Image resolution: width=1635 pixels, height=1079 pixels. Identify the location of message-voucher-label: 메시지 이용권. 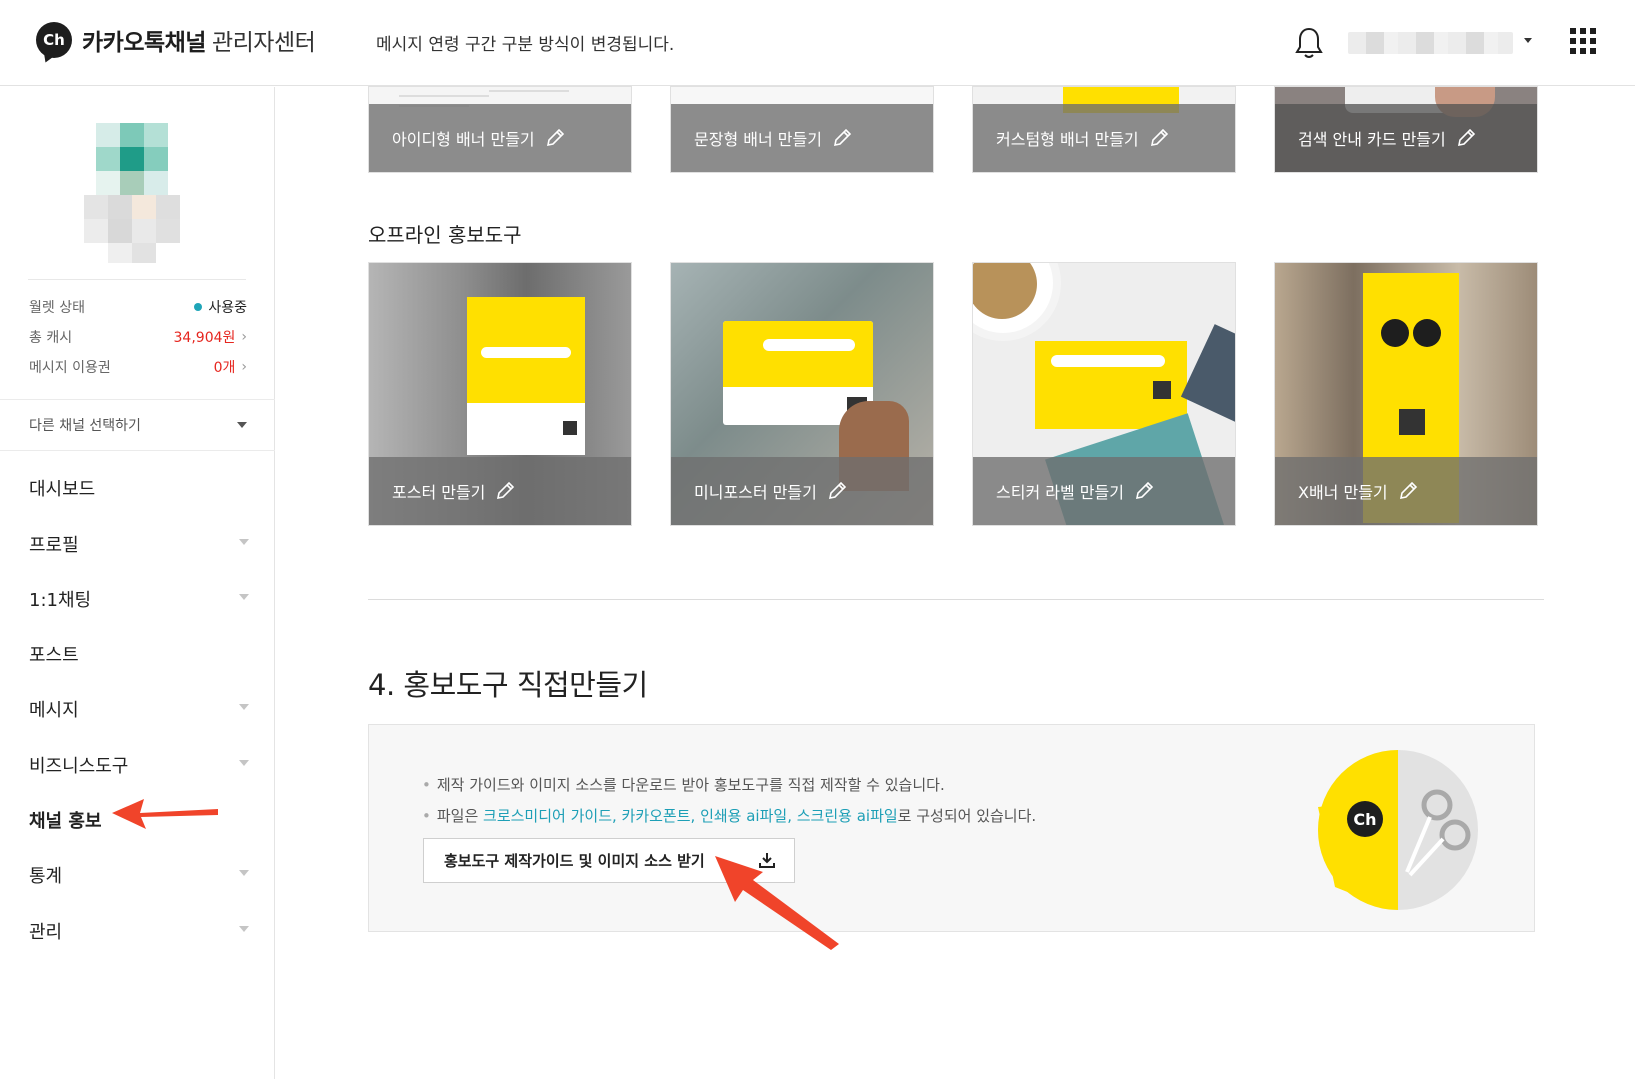
(70, 368).